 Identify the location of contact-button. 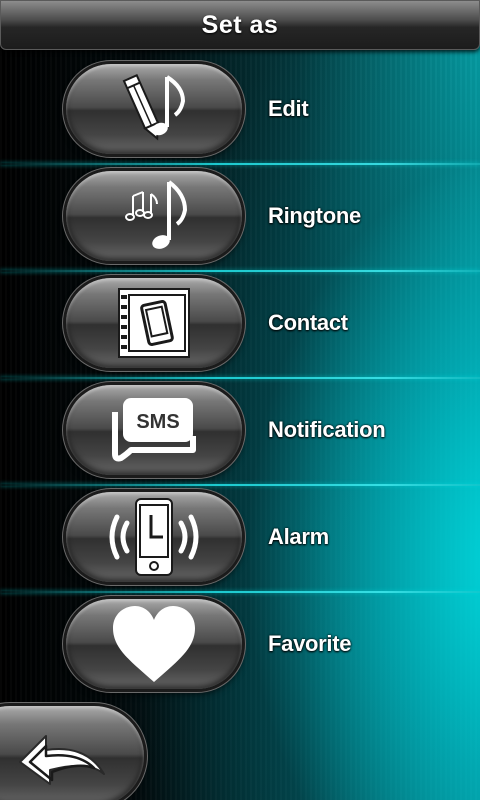
(154, 323).